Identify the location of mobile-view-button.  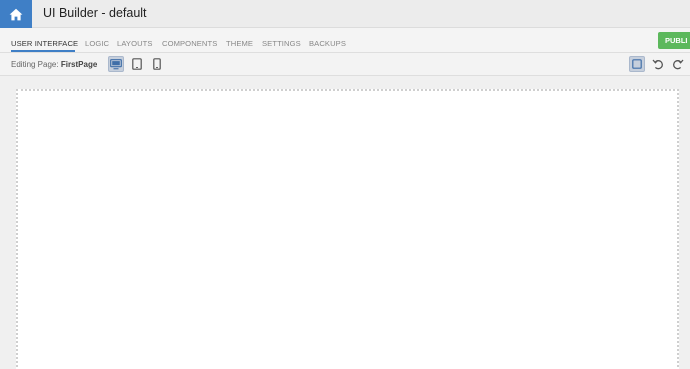
(157, 64).